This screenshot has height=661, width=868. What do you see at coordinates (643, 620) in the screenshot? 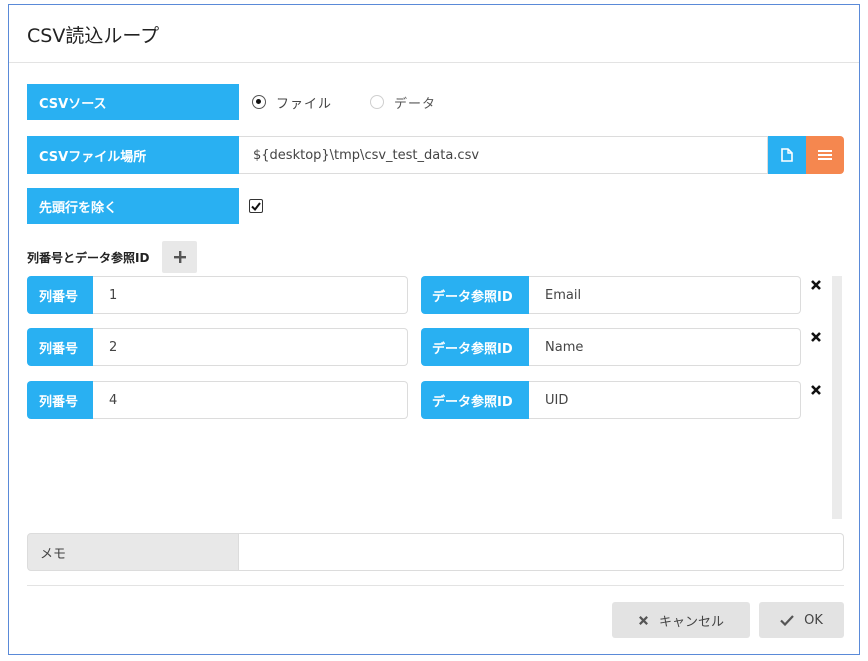
I see `close-icon` at bounding box center [643, 620].